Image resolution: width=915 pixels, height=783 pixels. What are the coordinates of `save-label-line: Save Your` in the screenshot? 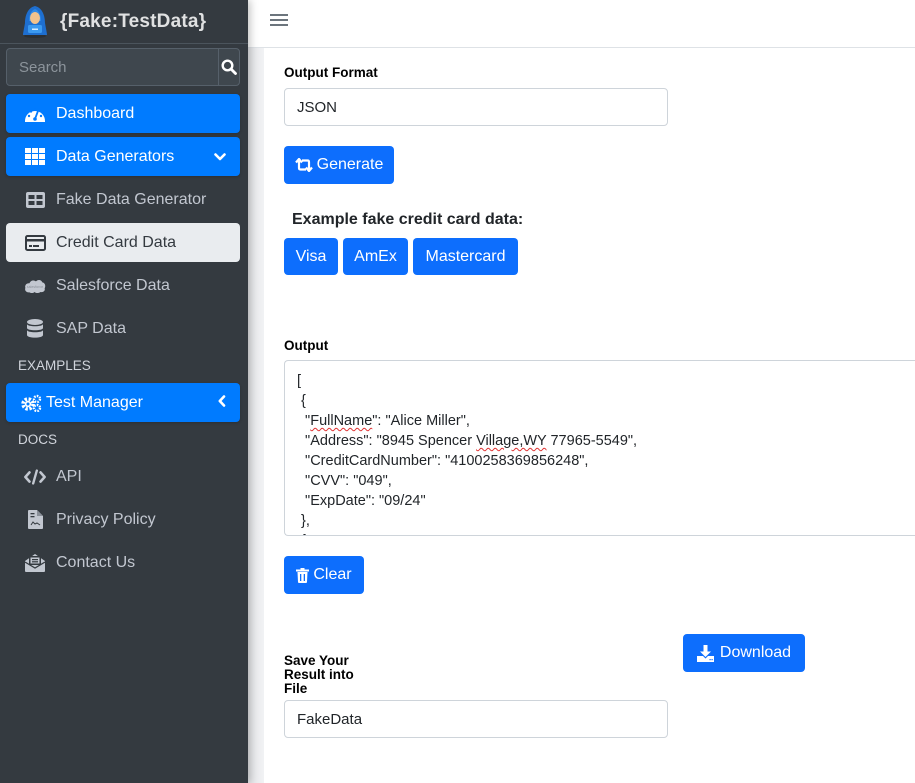 It's located at (316, 660).